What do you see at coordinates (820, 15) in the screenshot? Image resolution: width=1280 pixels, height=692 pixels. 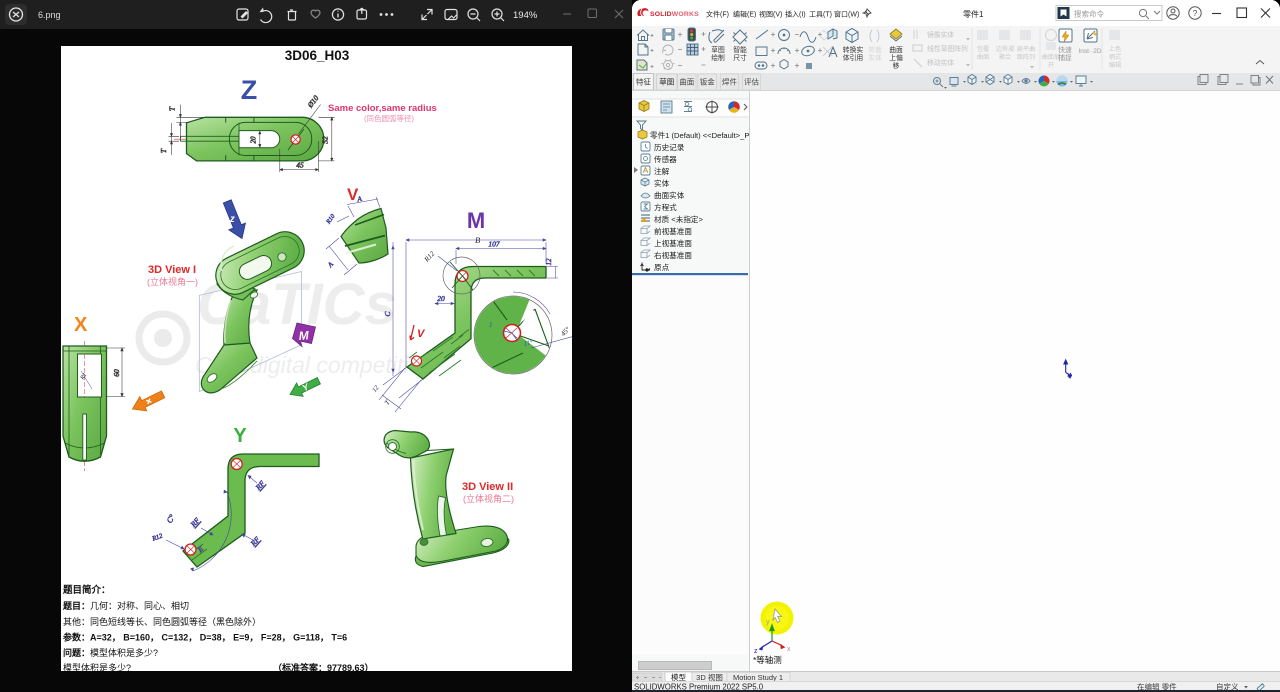 I see `svg-text: 工具(T)` at bounding box center [820, 15].